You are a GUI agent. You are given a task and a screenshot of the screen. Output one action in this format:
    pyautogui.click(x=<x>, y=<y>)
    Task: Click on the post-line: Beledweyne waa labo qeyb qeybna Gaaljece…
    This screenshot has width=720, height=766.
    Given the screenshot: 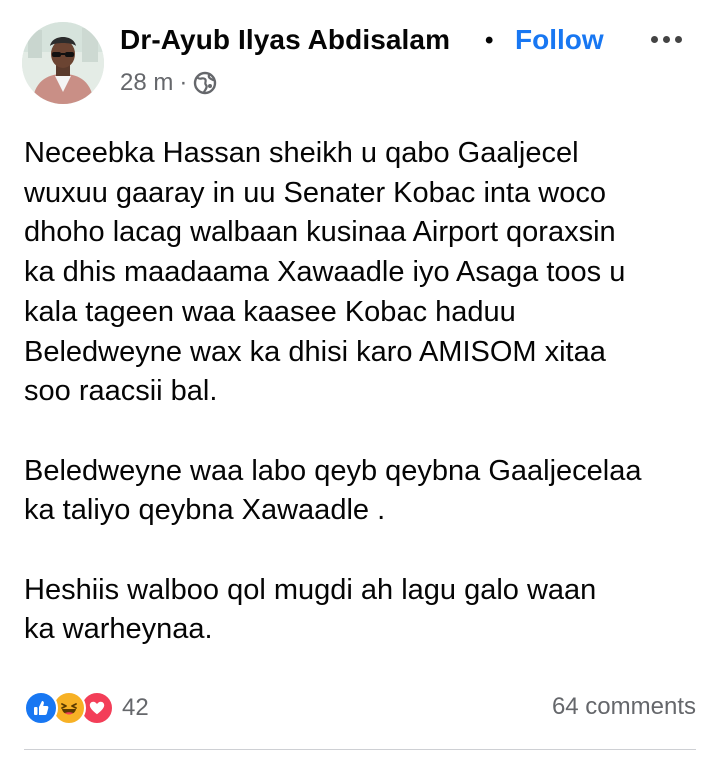 What is the action you would take?
    pyautogui.click(x=333, y=470)
    